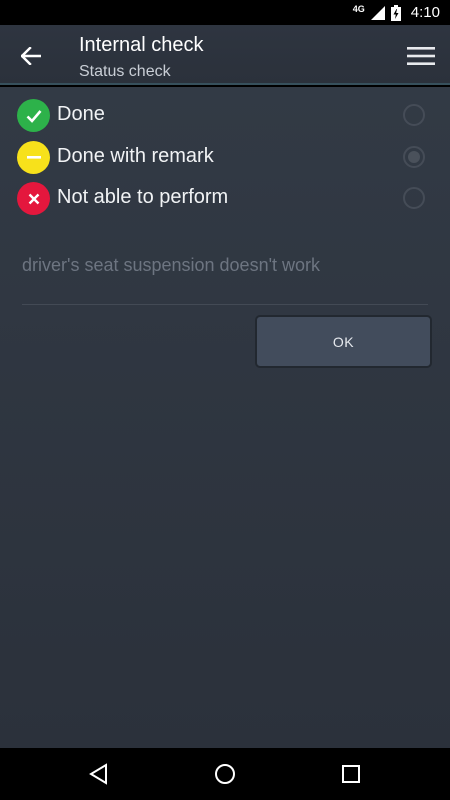 Image resolution: width=450 pixels, height=800 pixels. Describe the element at coordinates (225, 55) in the screenshot. I see `app-bar: Internal check Status check` at that location.